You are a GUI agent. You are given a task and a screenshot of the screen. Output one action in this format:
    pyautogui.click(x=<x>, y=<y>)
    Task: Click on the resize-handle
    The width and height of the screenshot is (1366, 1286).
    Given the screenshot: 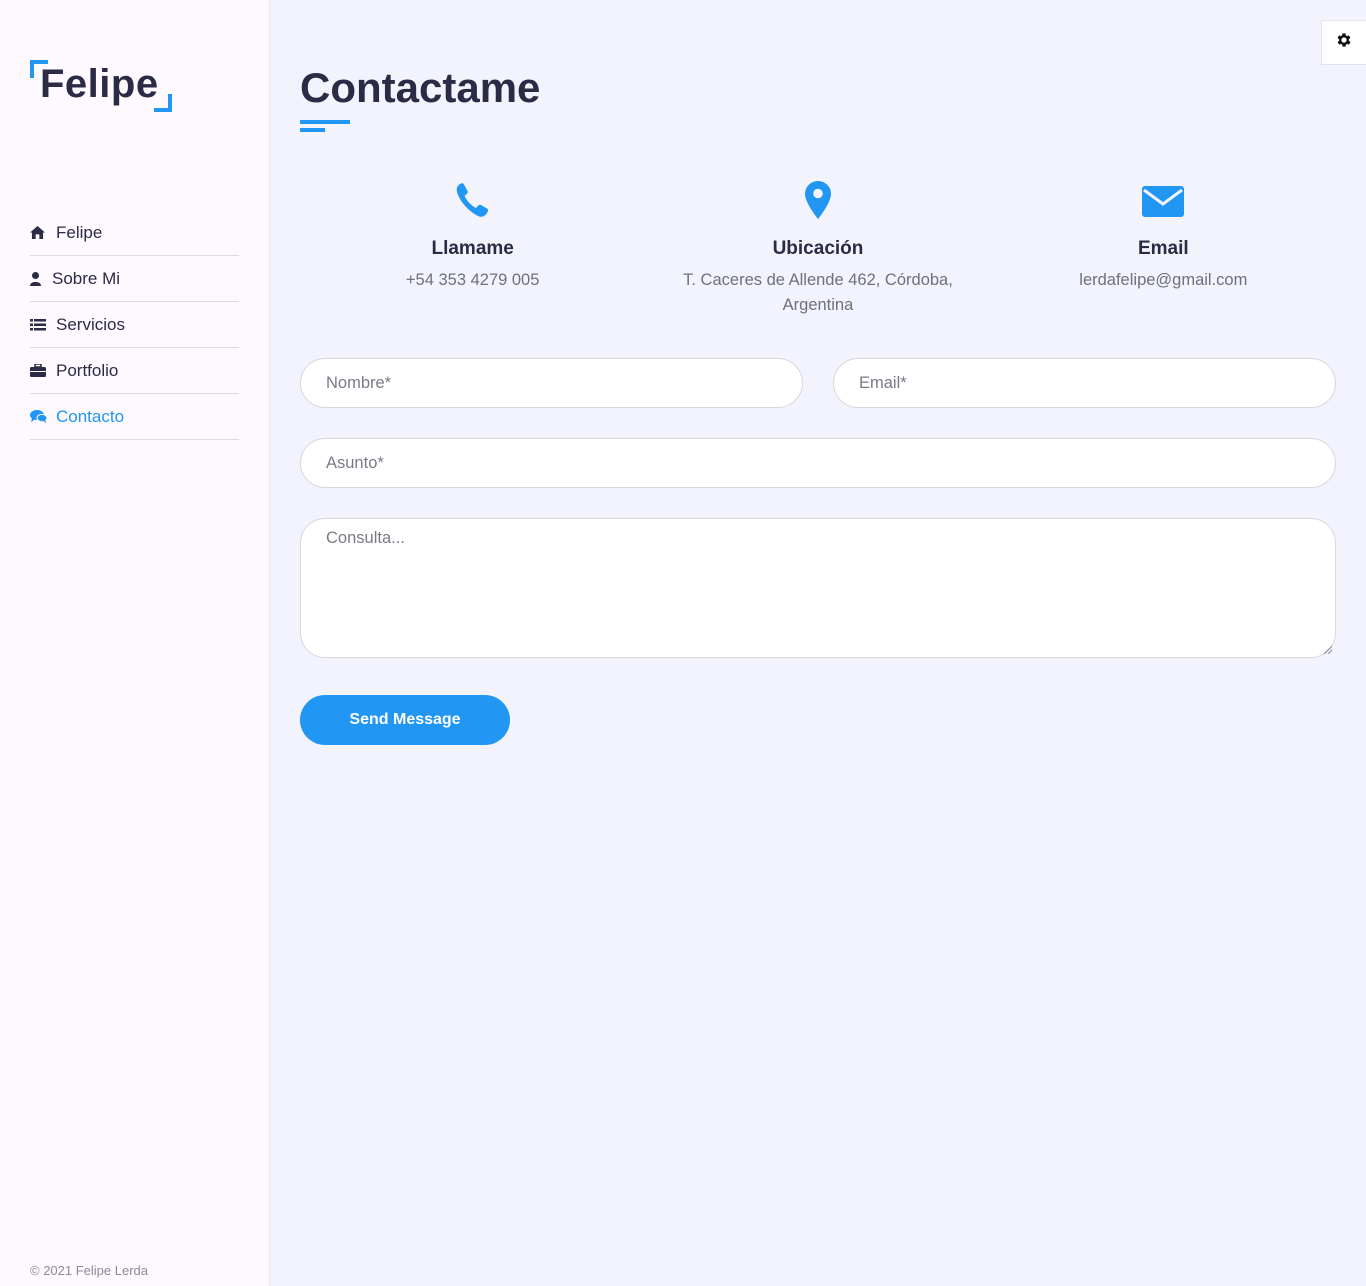 What is the action you would take?
    pyautogui.click(x=1328, y=650)
    